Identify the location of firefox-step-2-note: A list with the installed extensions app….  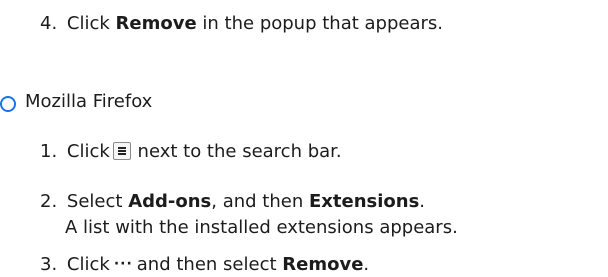
(261, 227).